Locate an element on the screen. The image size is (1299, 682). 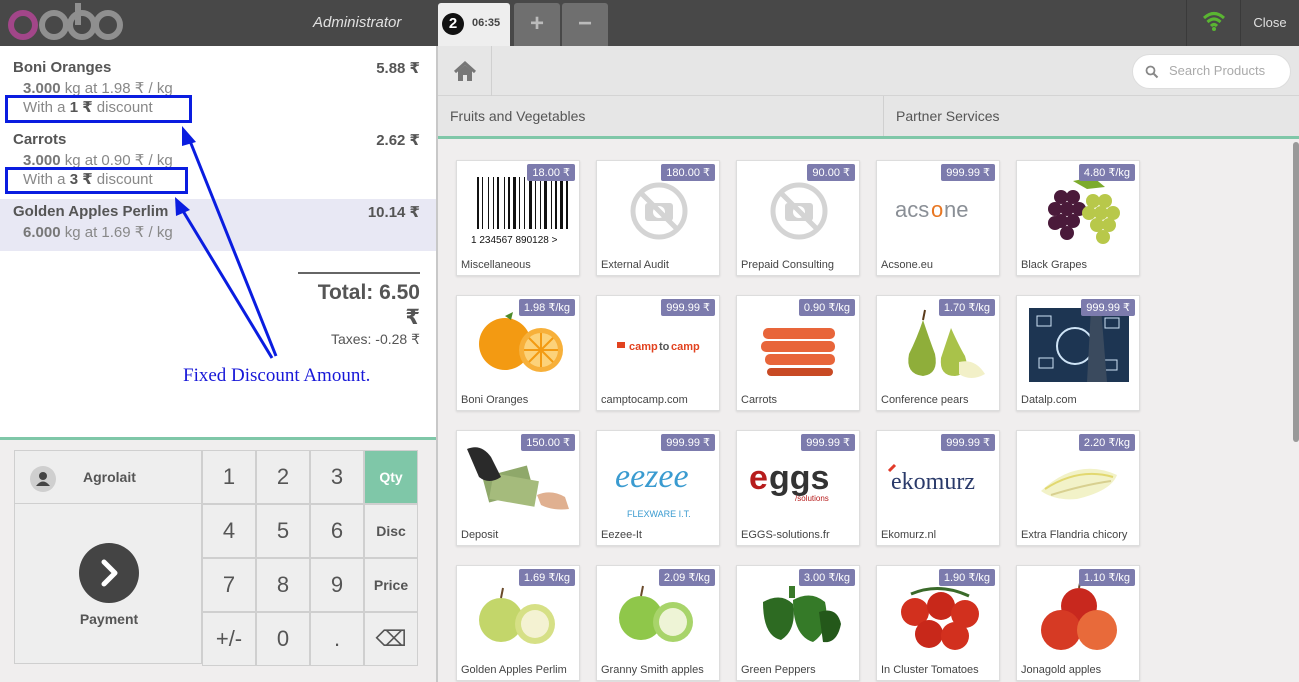
close-button: Close is located at coordinates (1269, 23).